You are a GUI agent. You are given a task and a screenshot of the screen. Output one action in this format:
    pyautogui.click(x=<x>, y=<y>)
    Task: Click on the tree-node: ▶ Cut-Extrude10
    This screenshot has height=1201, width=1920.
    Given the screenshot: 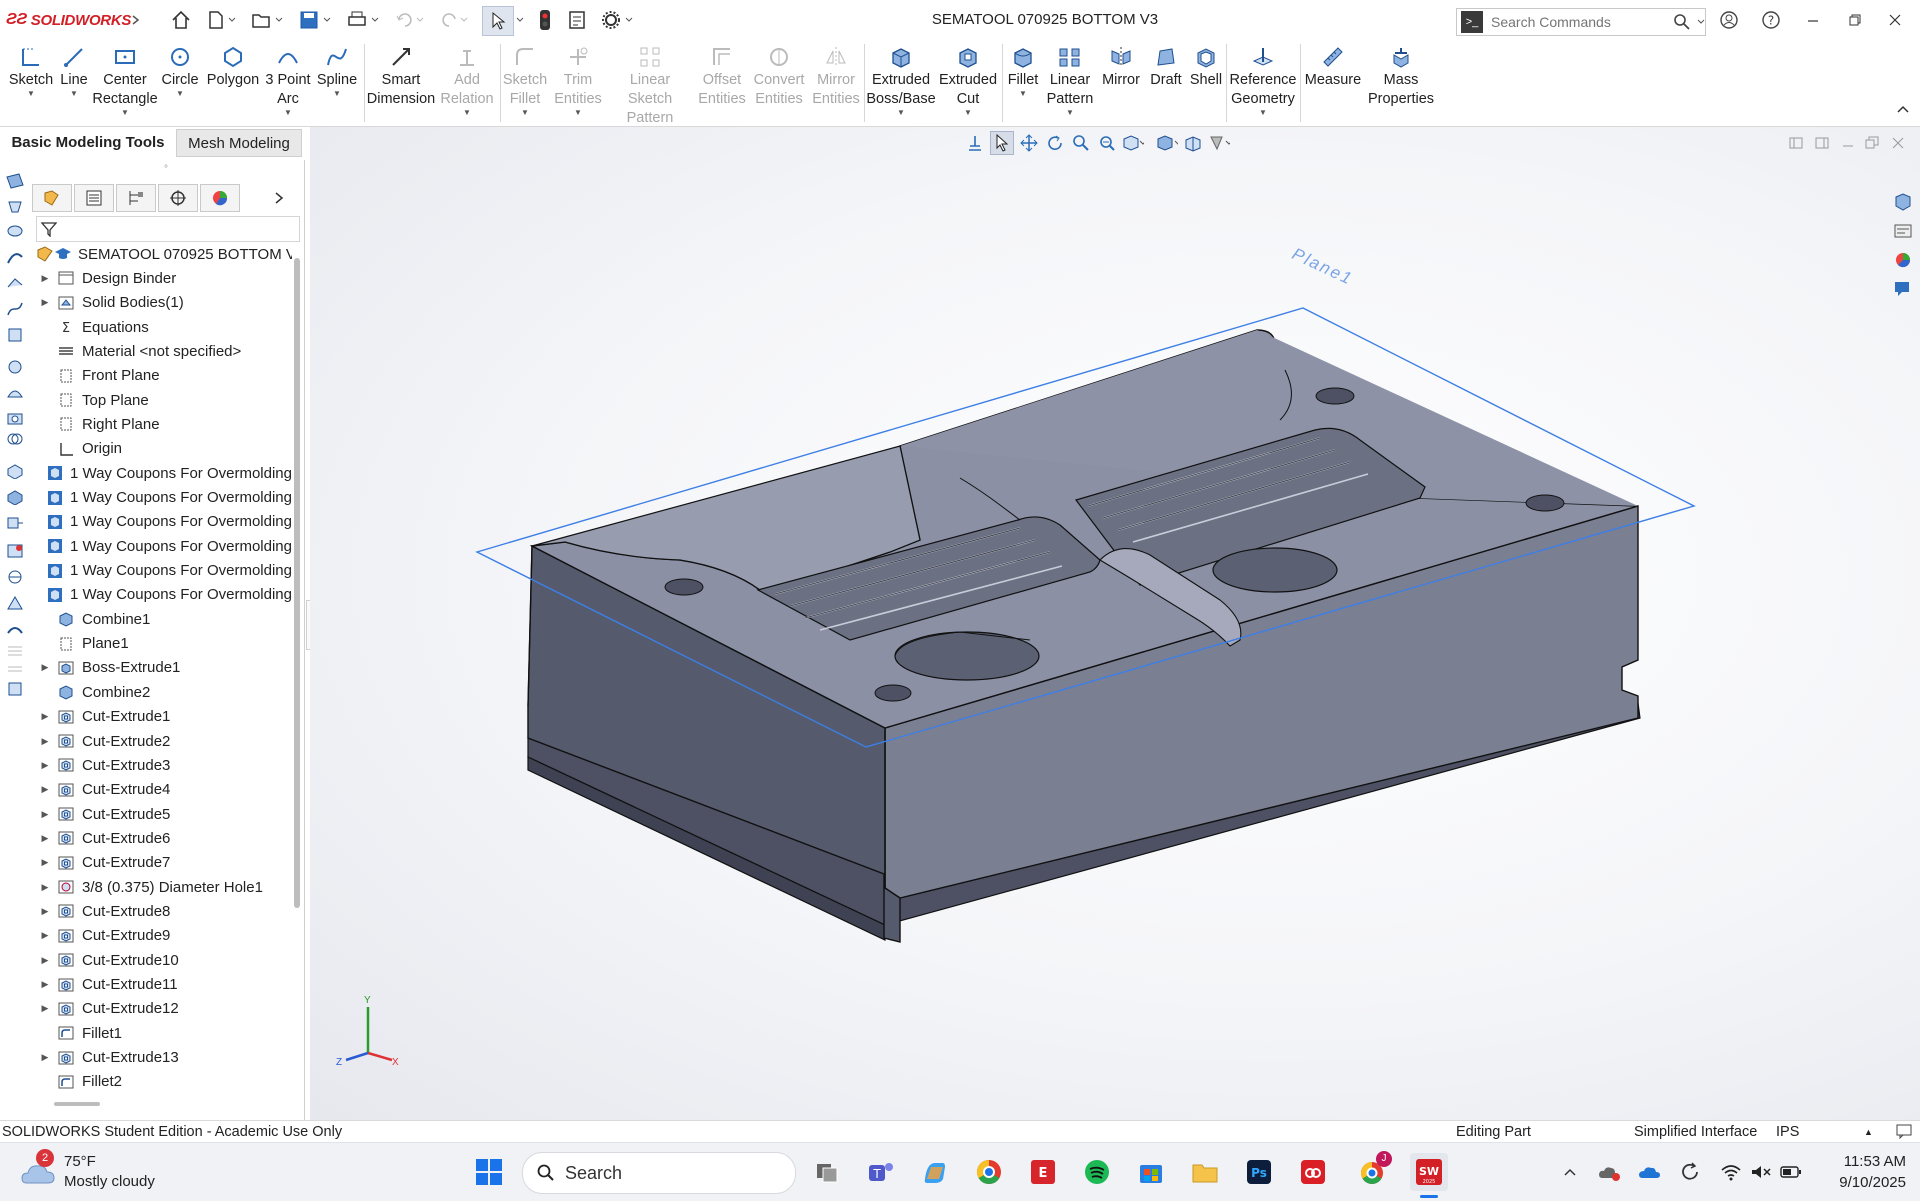 What is the action you would take?
    pyautogui.click(x=161, y=960)
    